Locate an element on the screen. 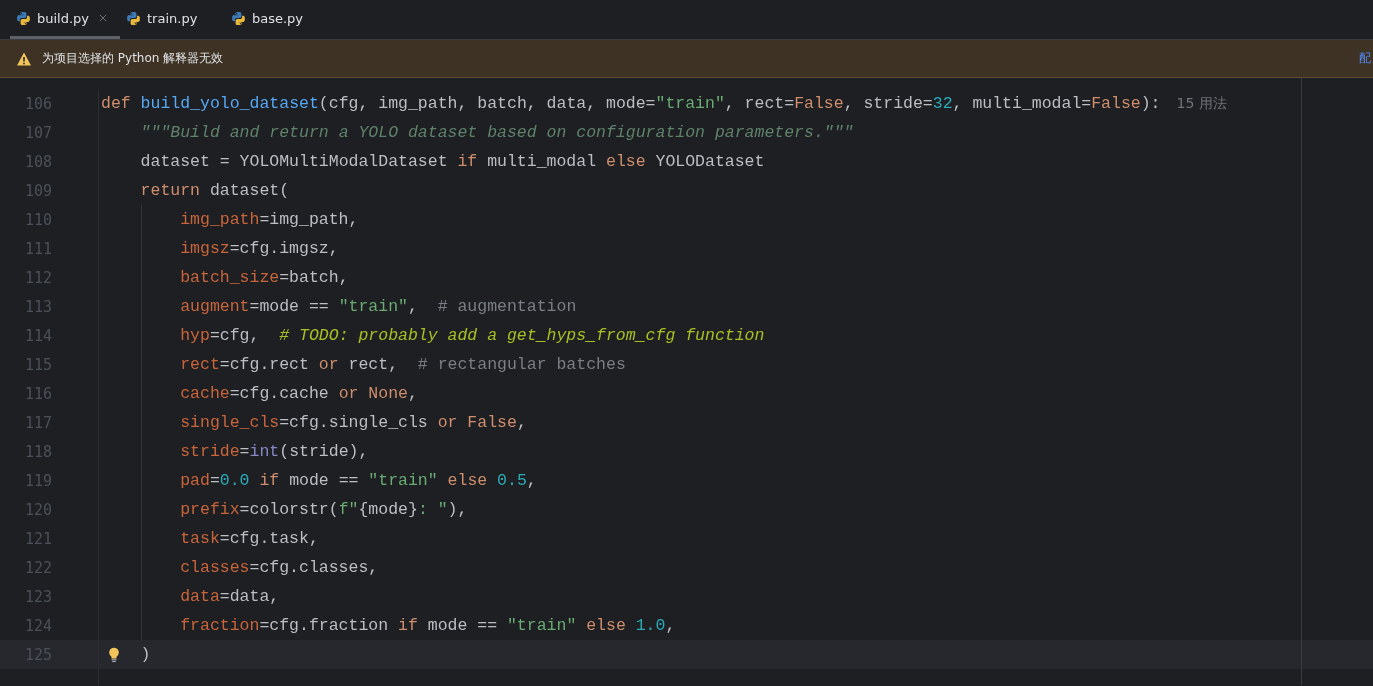 Image resolution: width=1373 pixels, height=686 pixels. code-line: task=cfg.task, is located at coordinates (249, 538).